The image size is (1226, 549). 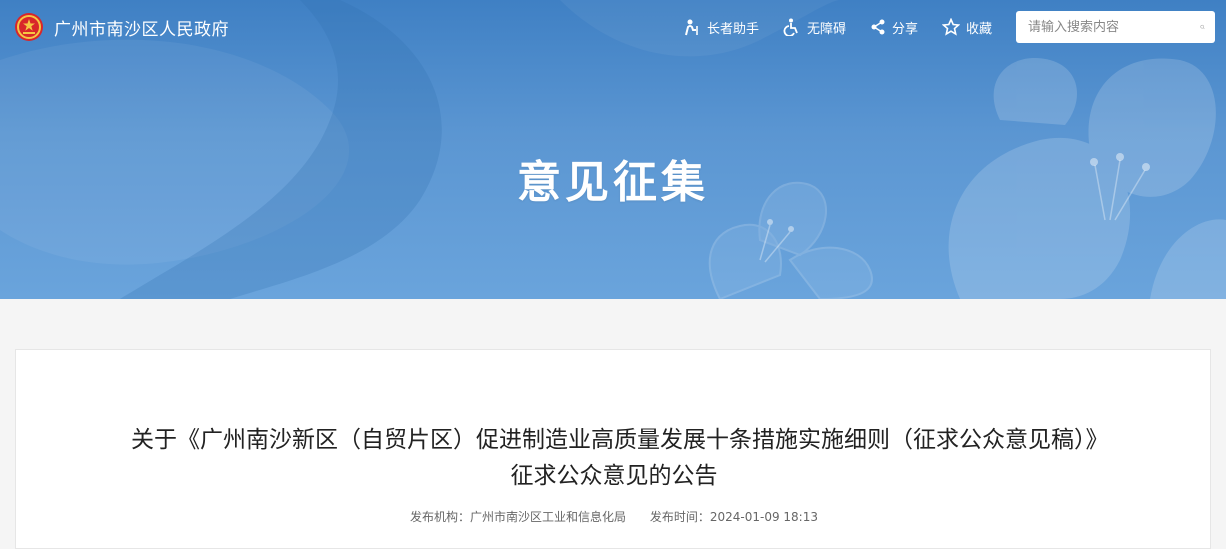 I want to click on star-icon, so click(x=950, y=27).